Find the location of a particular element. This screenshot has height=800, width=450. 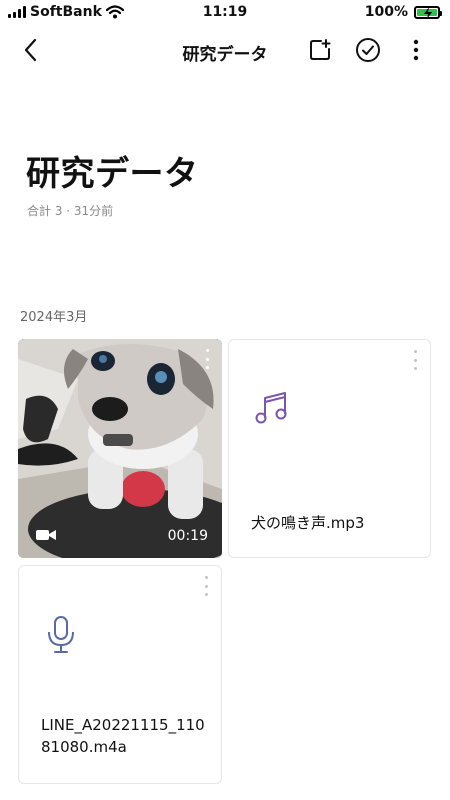

video-more-button is located at coordinates (207, 359).